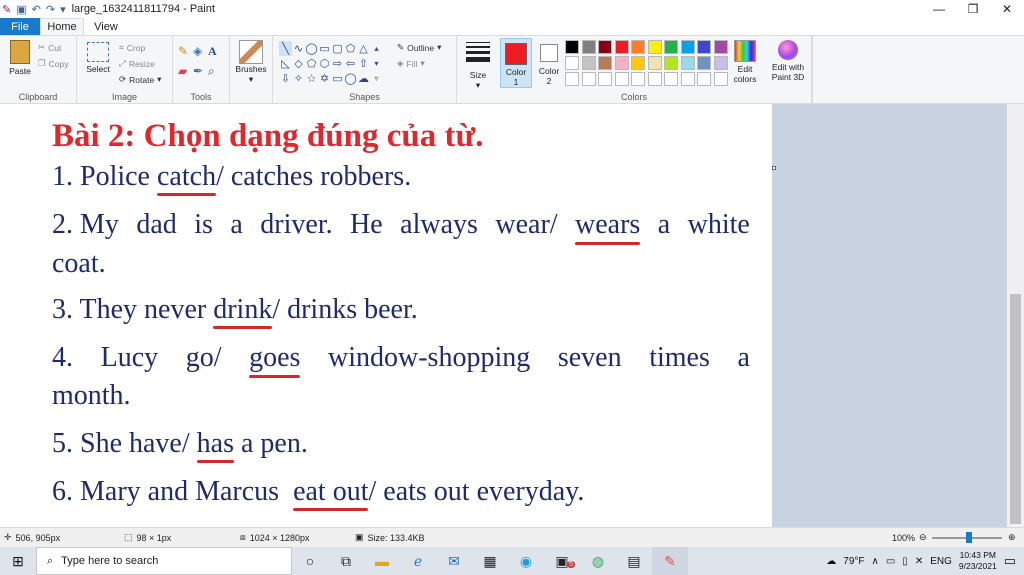 The height and width of the screenshot is (575, 1024). What do you see at coordinates (337, 63) in the screenshot?
I see `right-arrow-icon: ⇨` at bounding box center [337, 63].